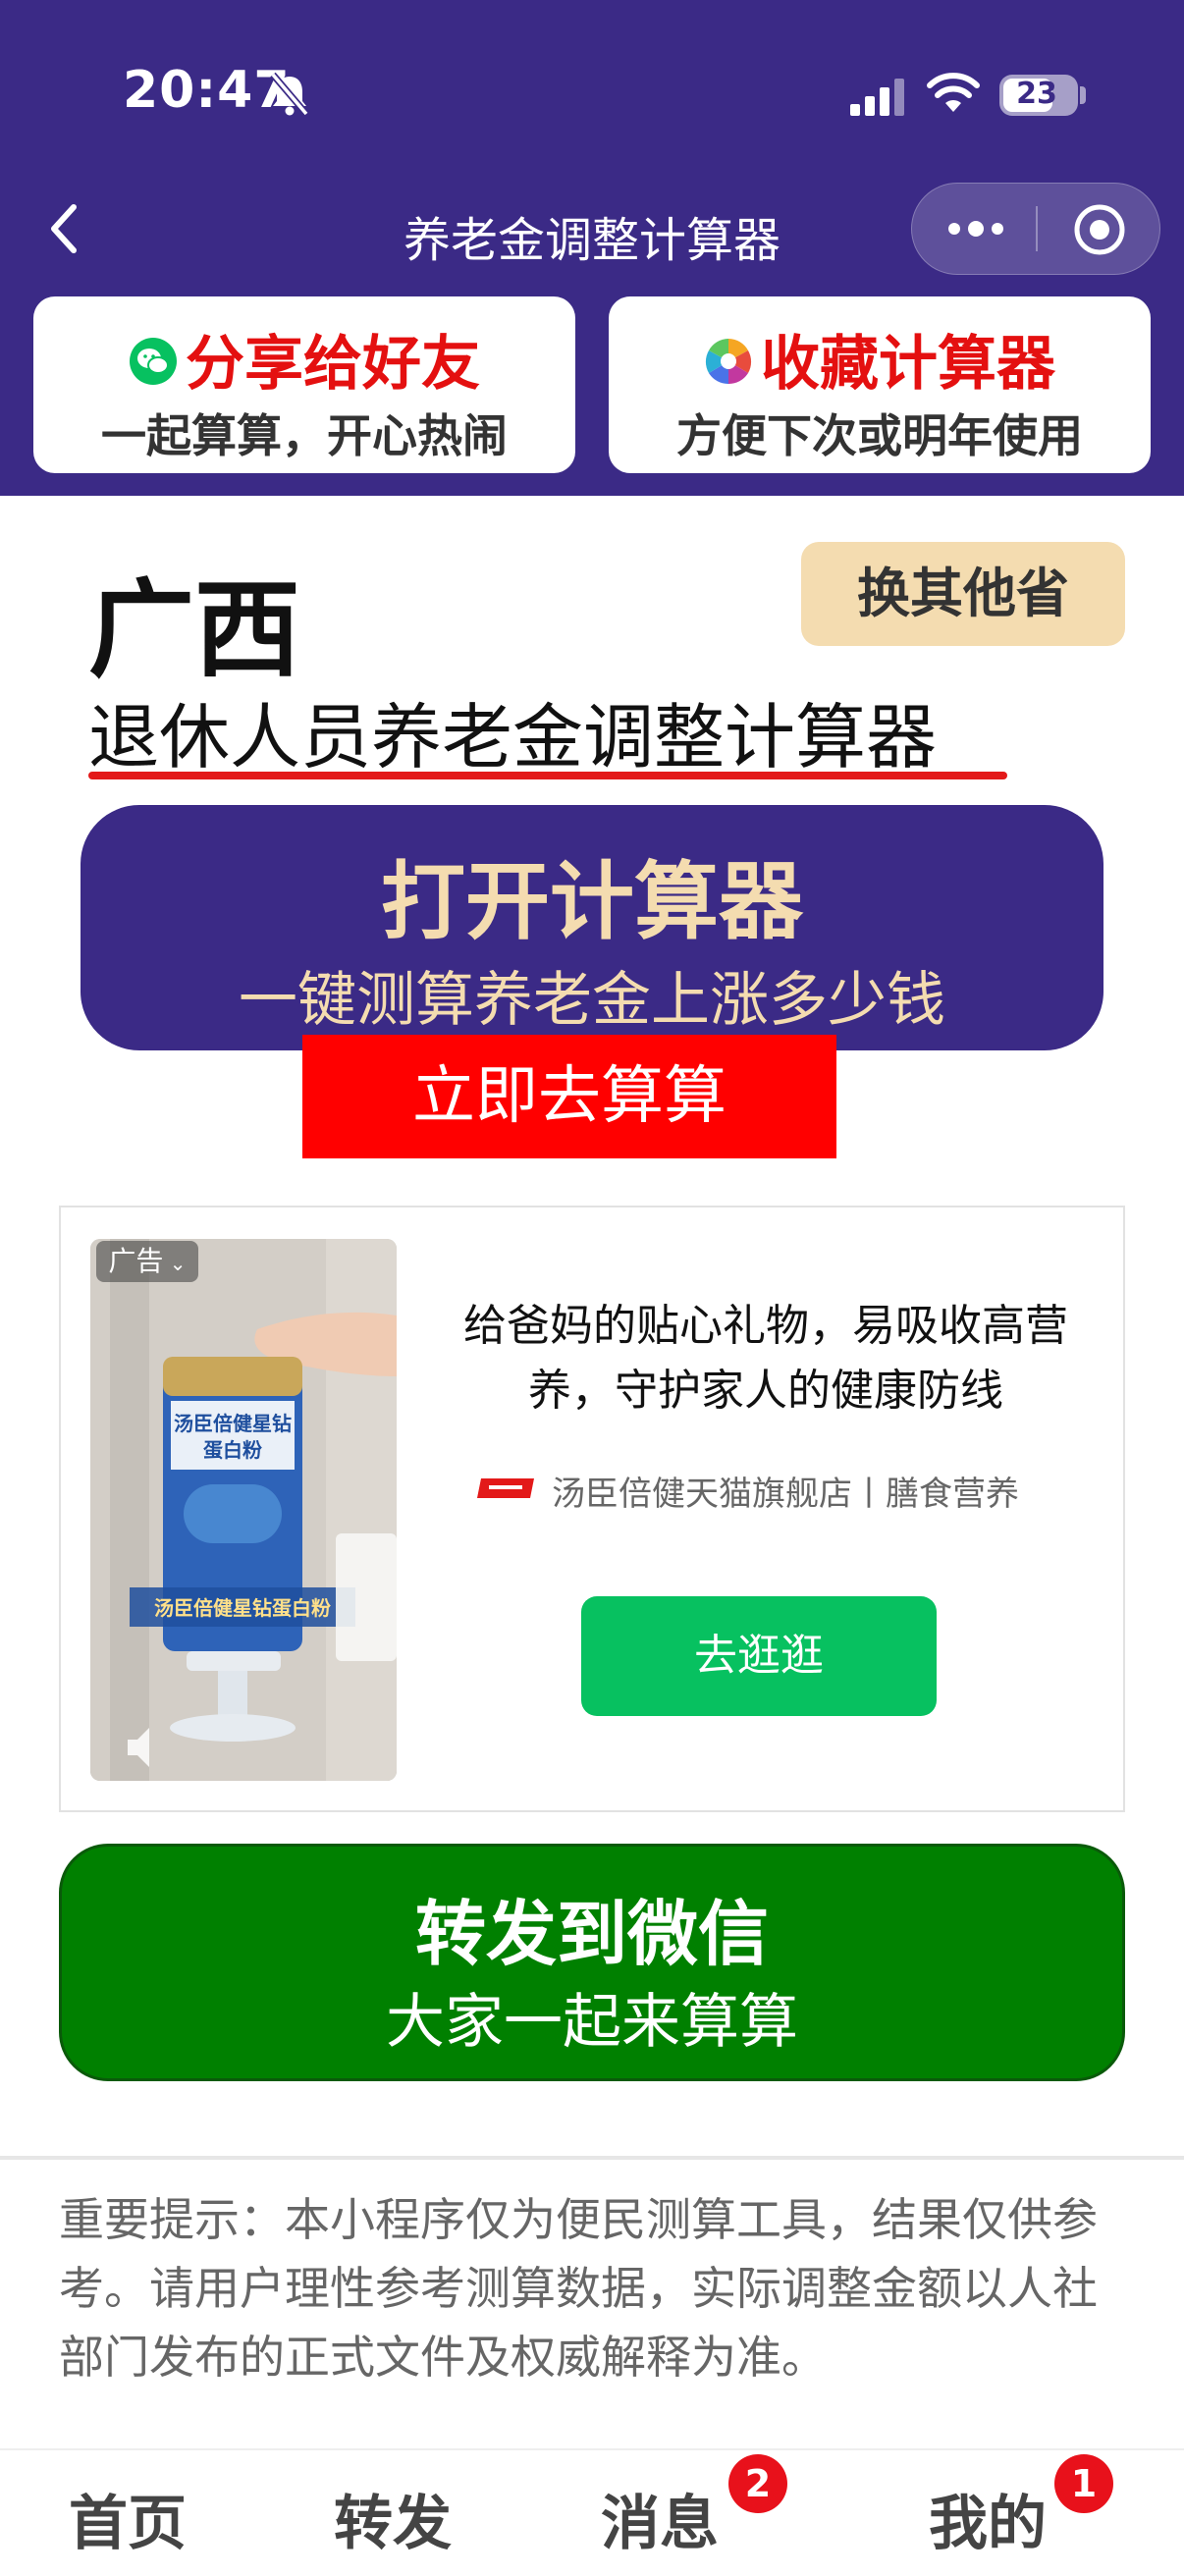  What do you see at coordinates (976, 229) in the screenshot?
I see `more-options-icon` at bounding box center [976, 229].